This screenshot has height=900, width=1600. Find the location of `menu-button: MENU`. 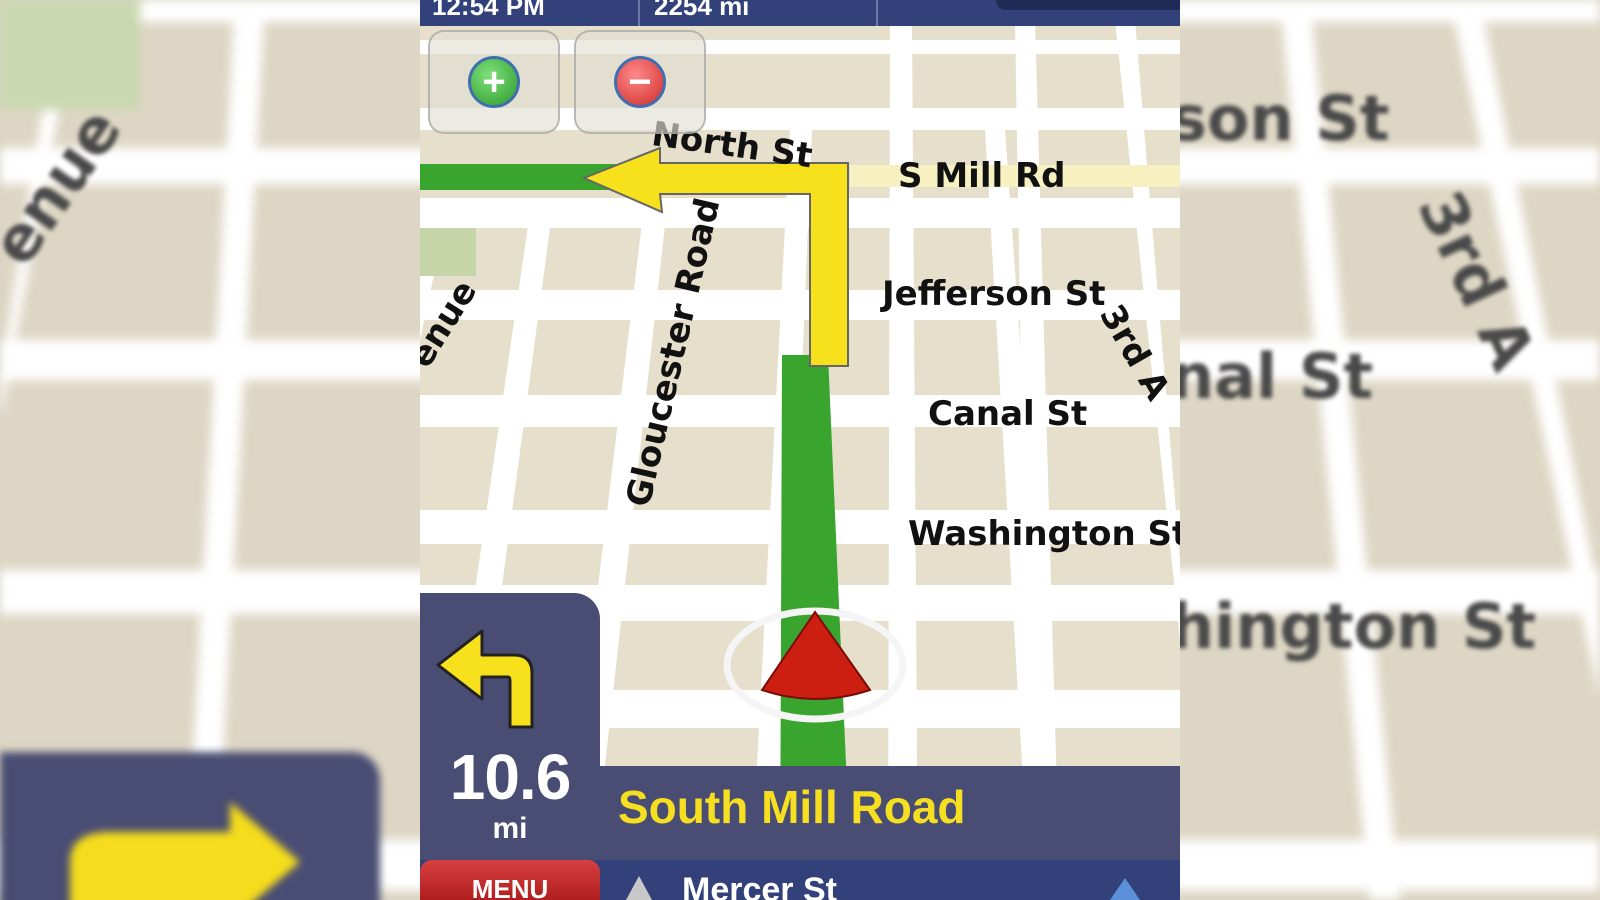

menu-button: MENU is located at coordinates (510, 880).